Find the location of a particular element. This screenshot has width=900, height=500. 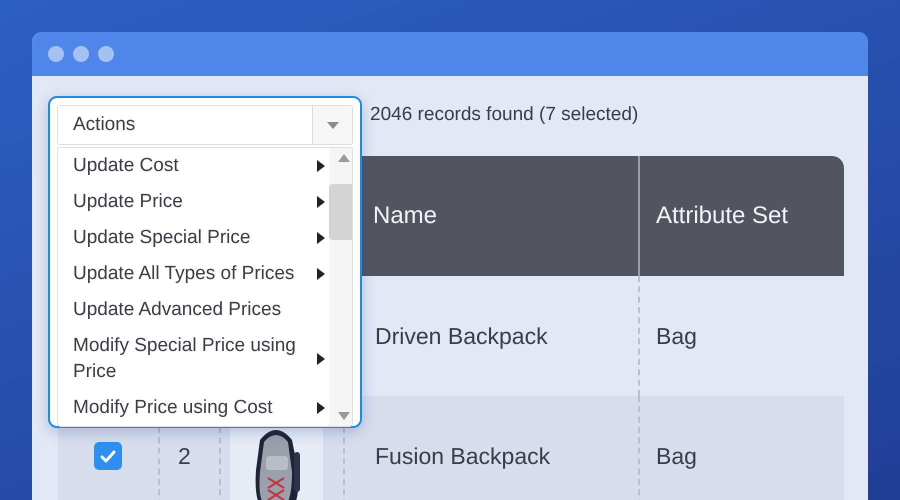

table-cell: Bag is located at coordinates (741, 448).